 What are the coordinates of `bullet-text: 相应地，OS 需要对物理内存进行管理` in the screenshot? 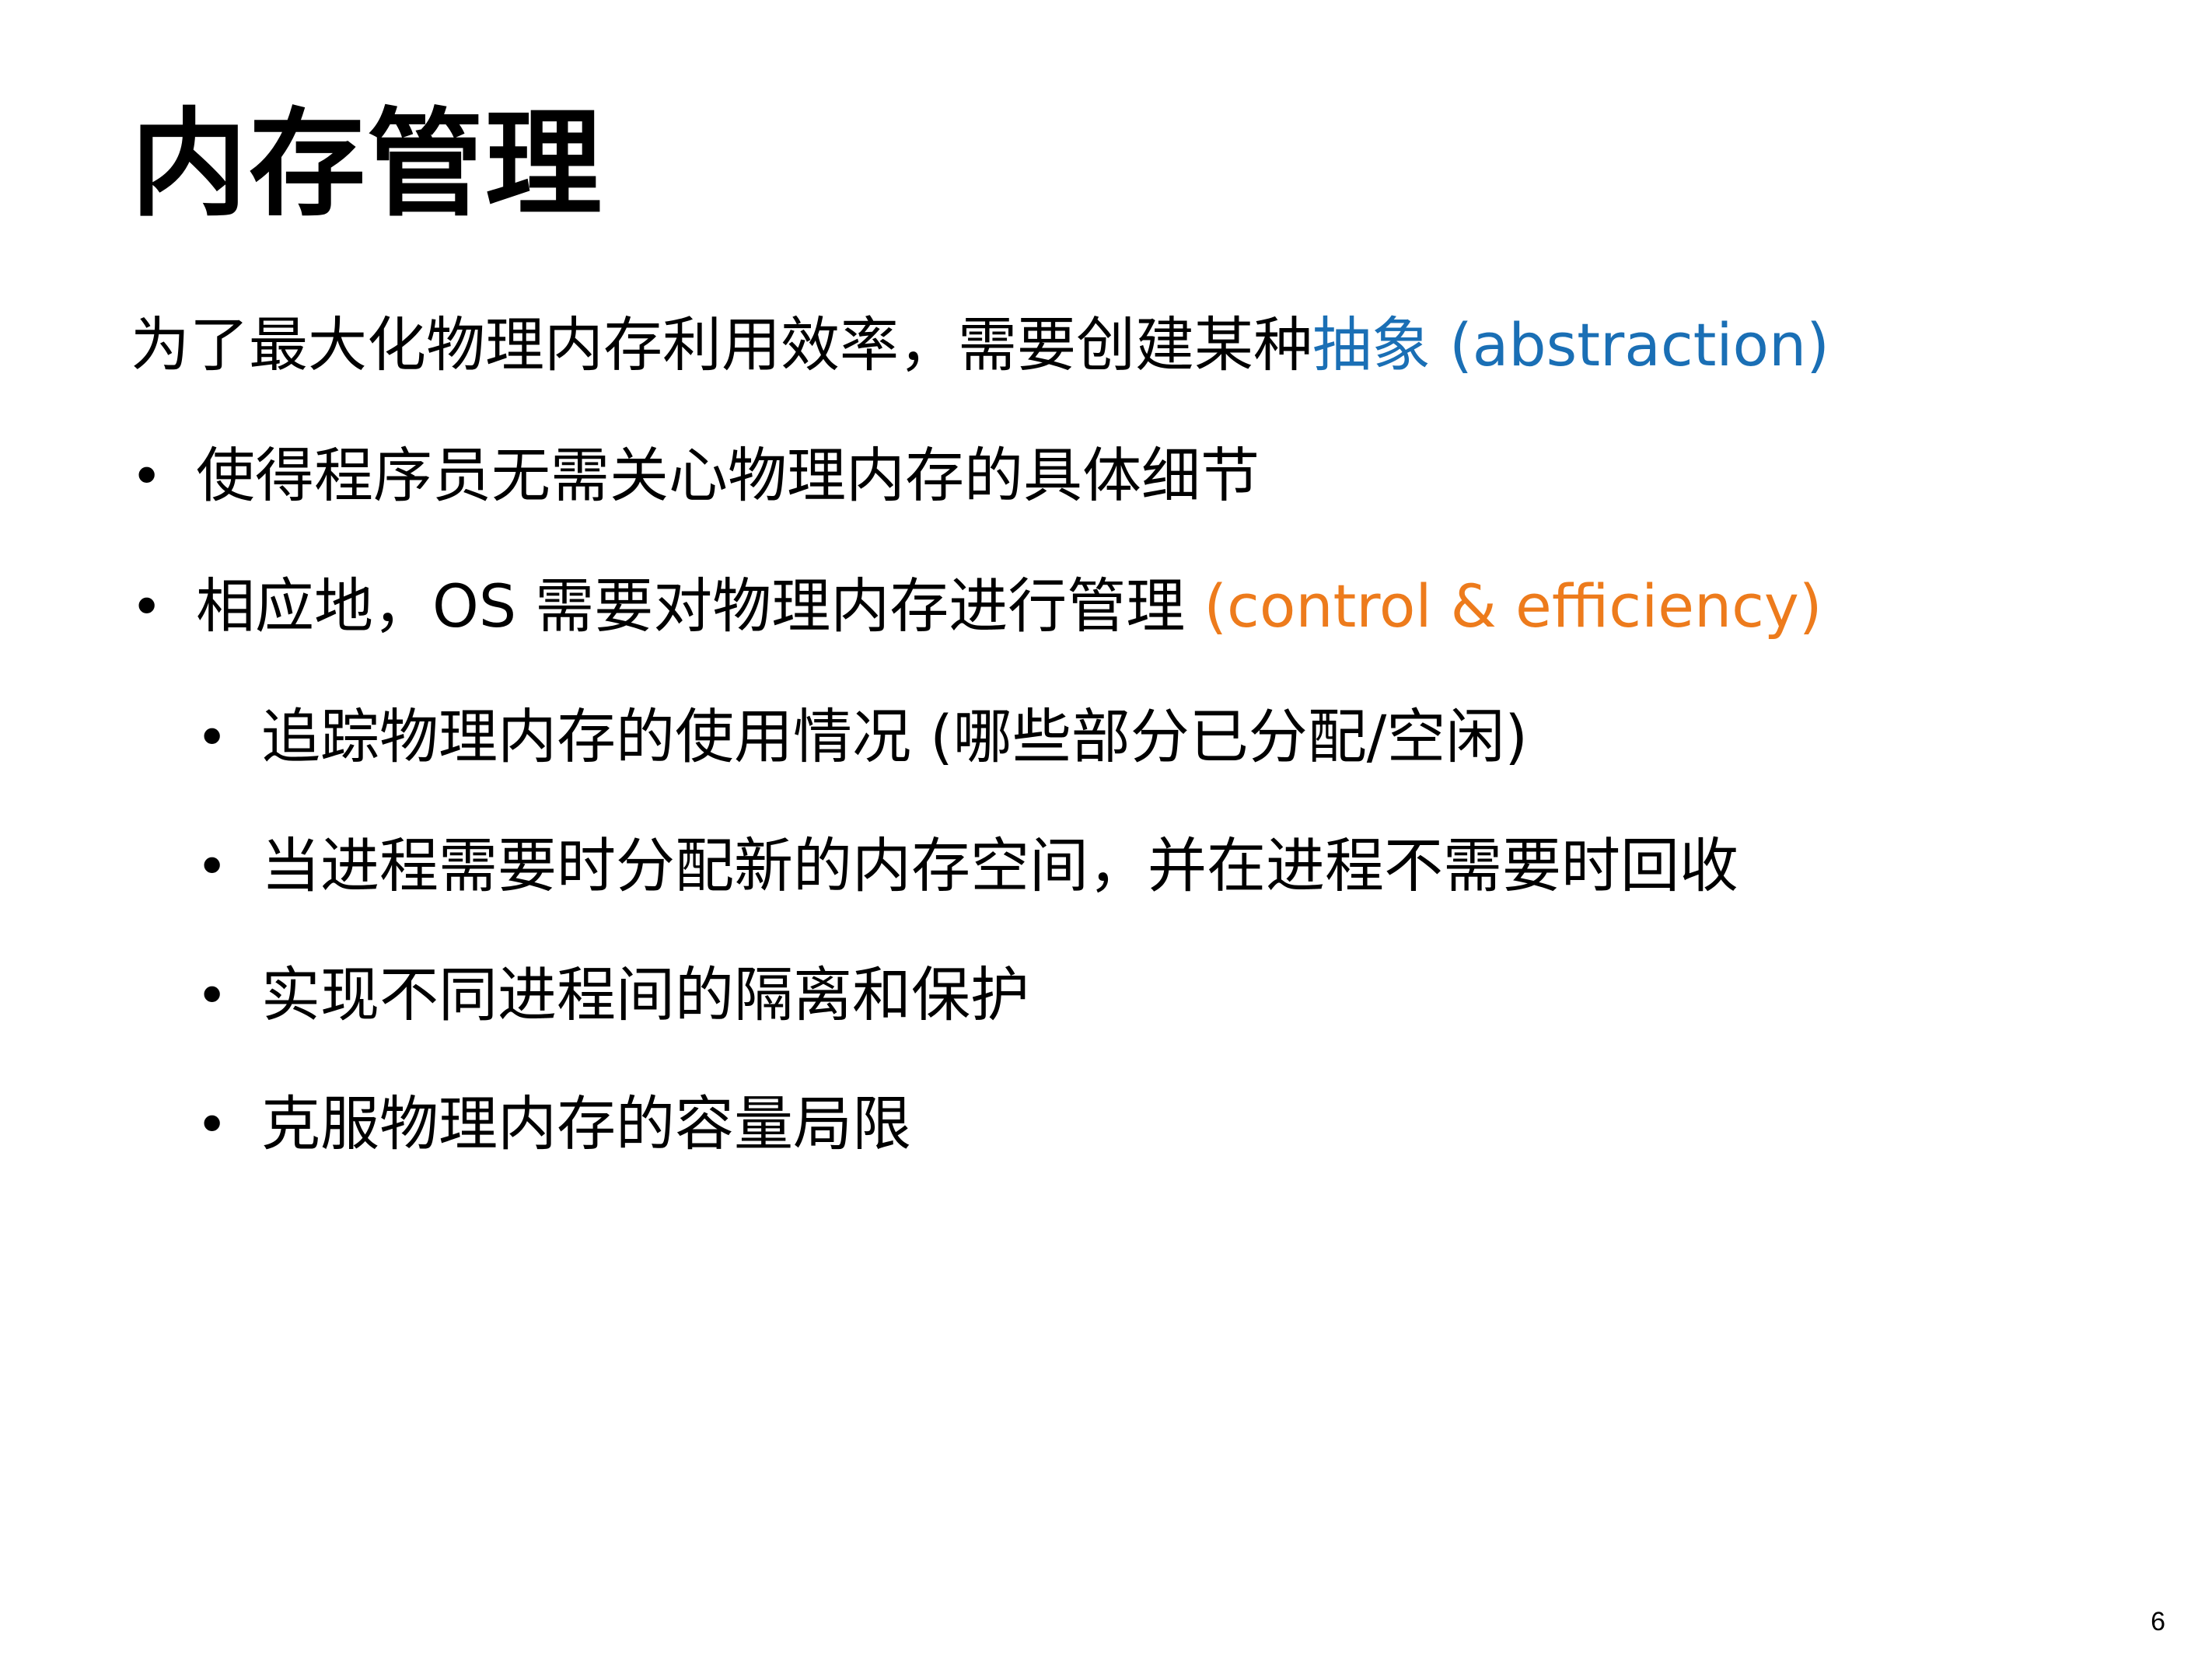 It's located at (700, 606).